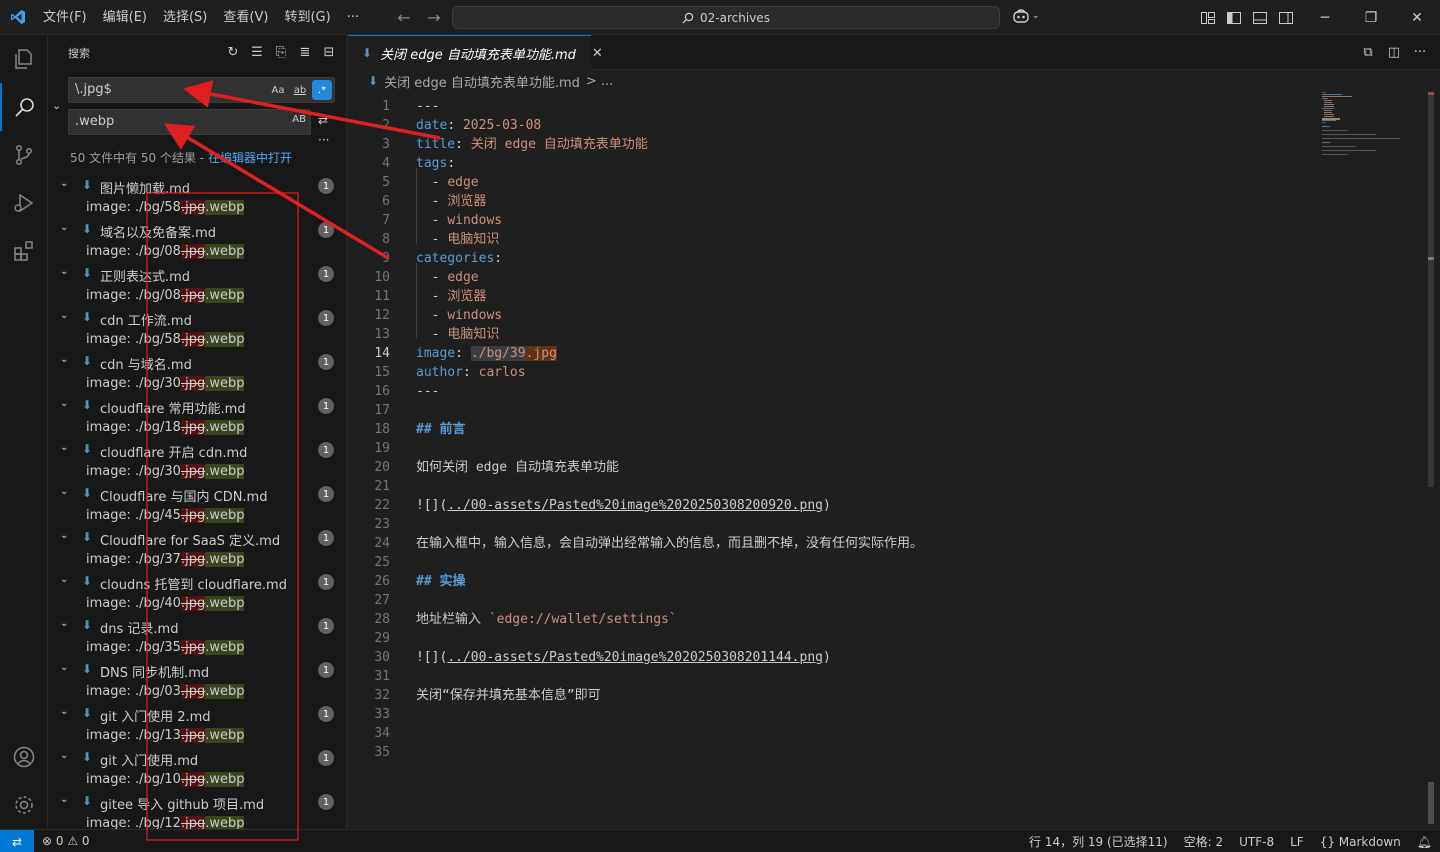 The height and width of the screenshot is (852, 1440). What do you see at coordinates (197, 821) in the screenshot?
I see `result-match-row: image: ./bg/12.jpg.webp` at bounding box center [197, 821].